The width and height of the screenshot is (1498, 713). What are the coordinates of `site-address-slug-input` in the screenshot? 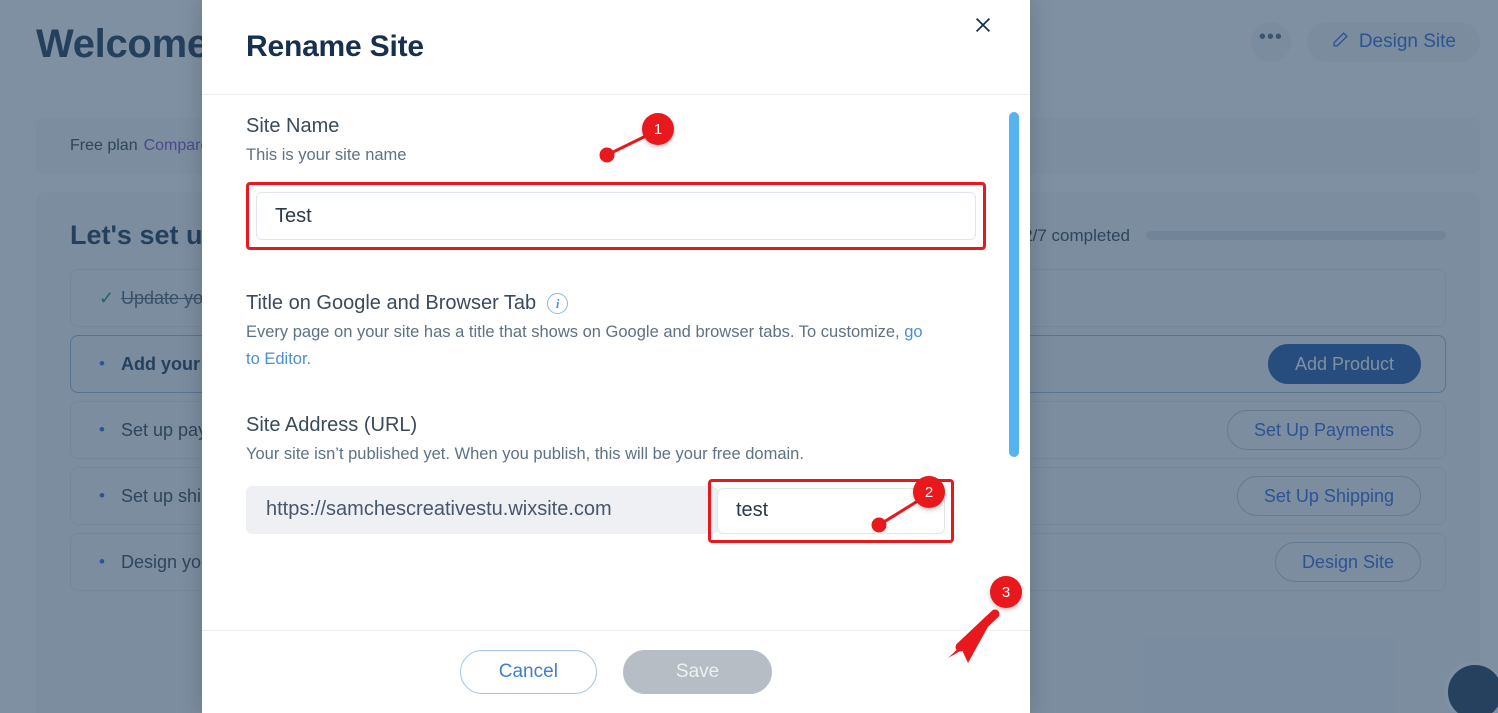 It's located at (831, 510).